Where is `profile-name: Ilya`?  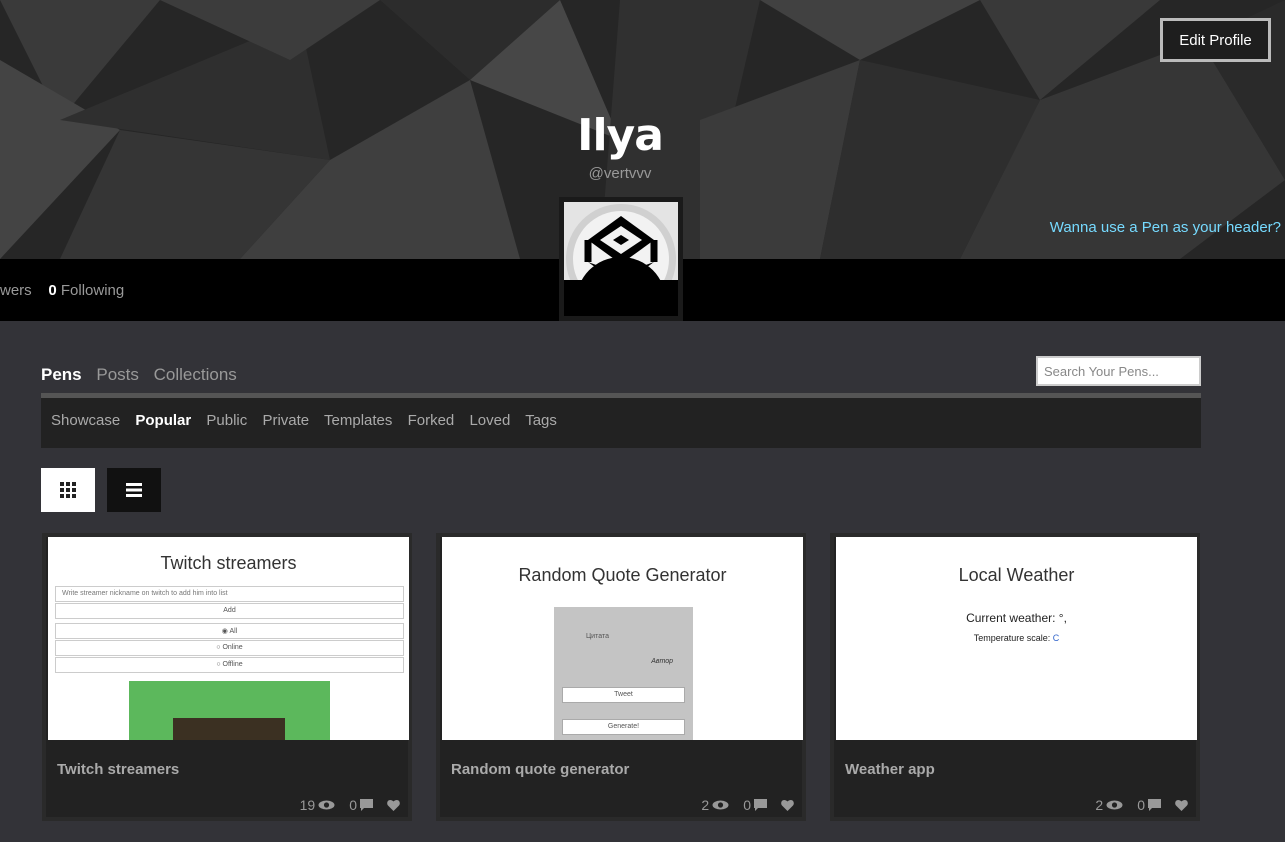 profile-name: Ilya is located at coordinates (620, 135).